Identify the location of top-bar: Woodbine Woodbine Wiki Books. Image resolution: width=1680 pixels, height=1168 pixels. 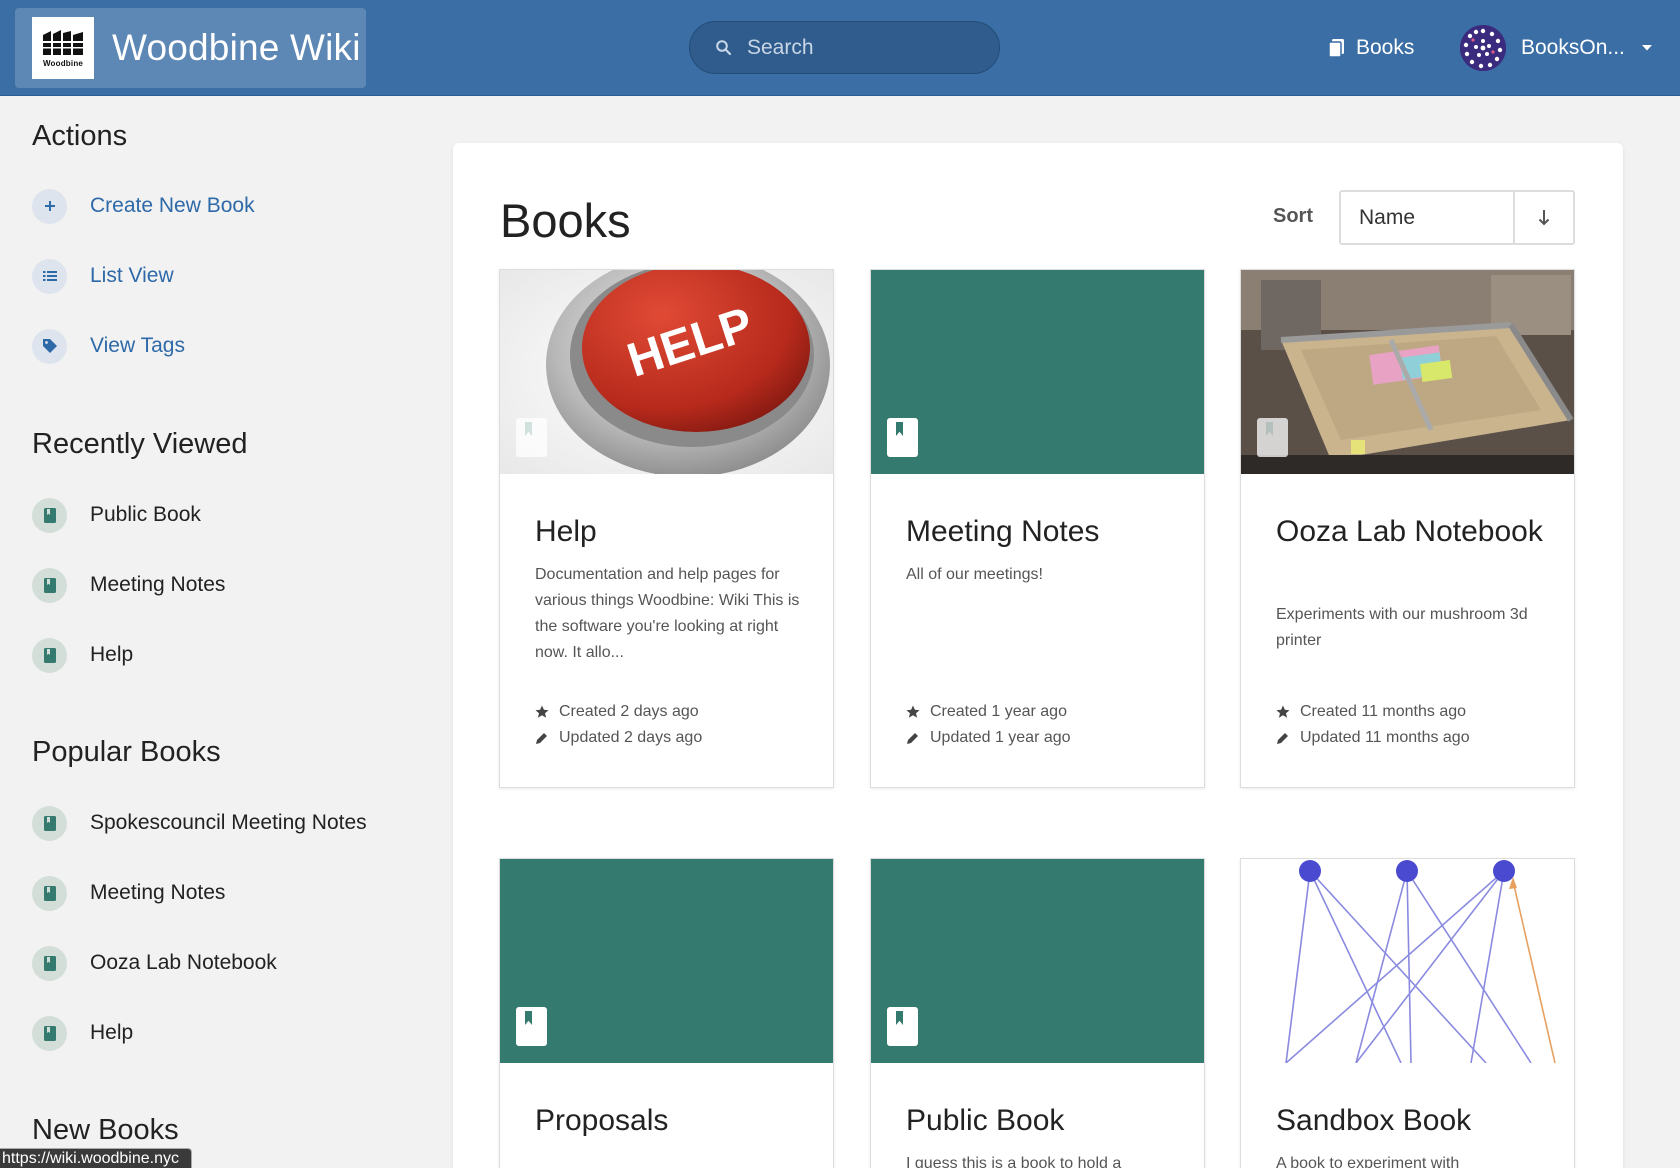
(840, 48).